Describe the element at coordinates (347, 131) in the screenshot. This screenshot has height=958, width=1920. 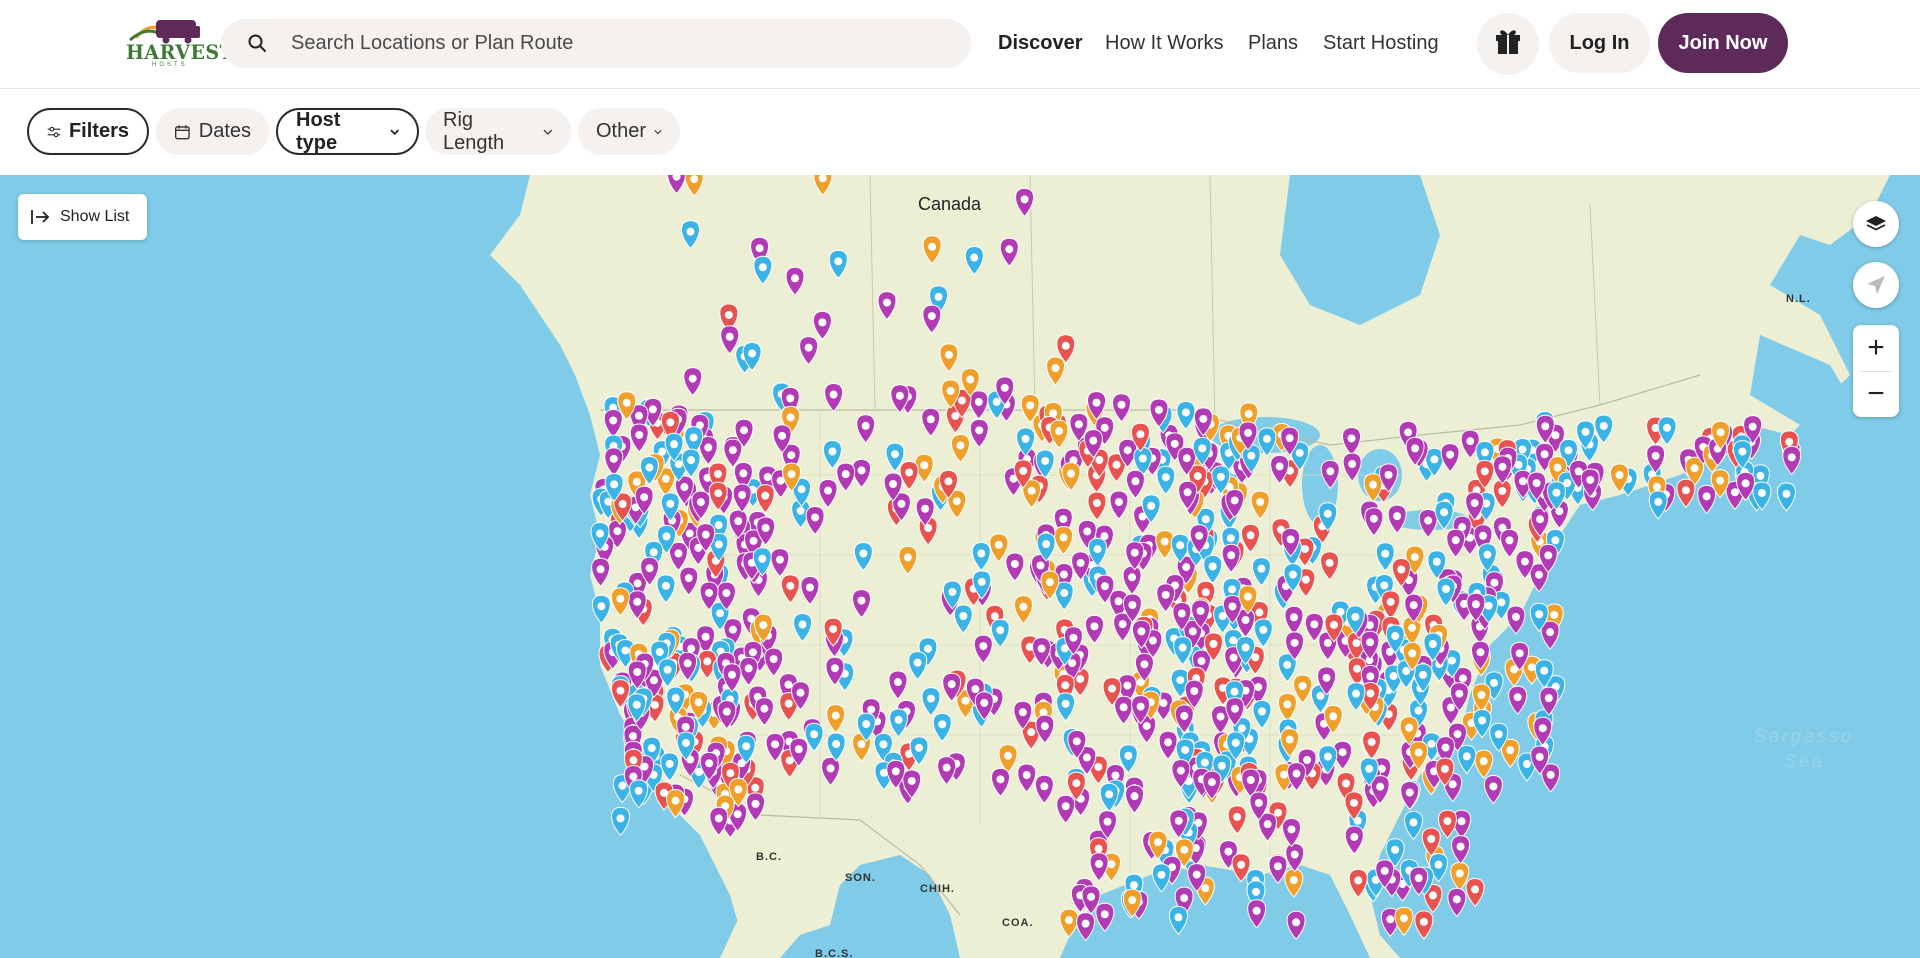
I see `host-type-dropdown: Host type` at that location.